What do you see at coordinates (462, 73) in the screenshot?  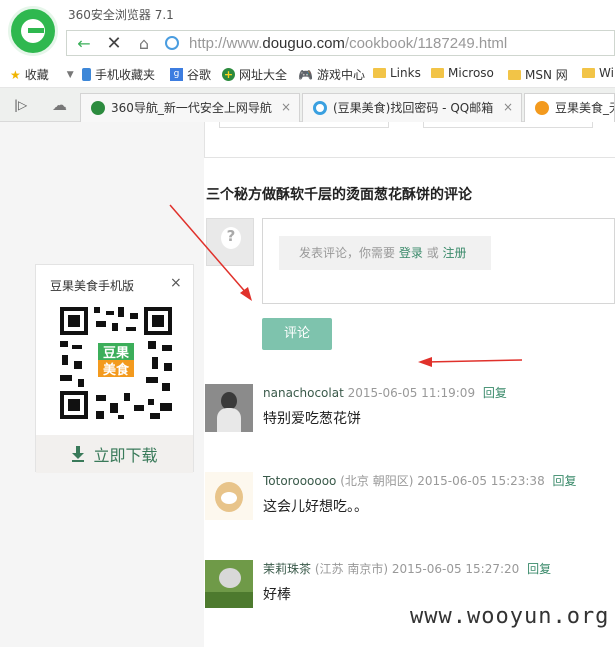 I see `bookmark-microsoft: Microso` at bounding box center [462, 73].